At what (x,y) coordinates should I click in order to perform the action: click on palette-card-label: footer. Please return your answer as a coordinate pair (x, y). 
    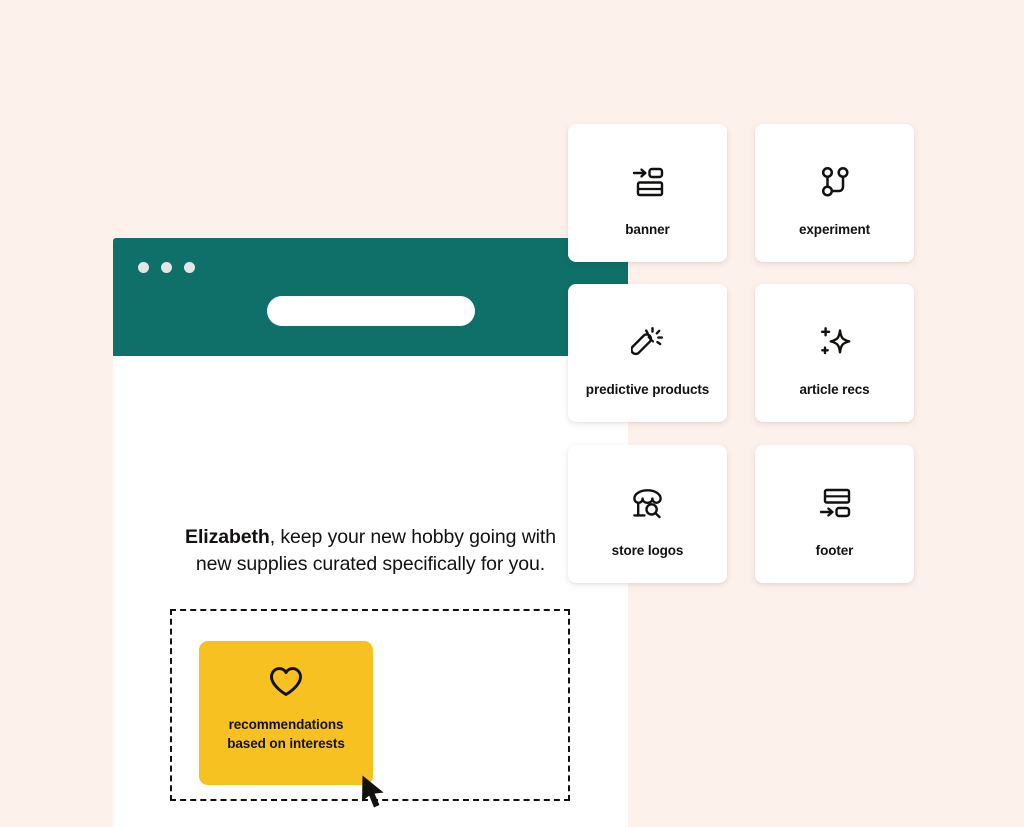
    Looking at the image, I should click on (834, 550).